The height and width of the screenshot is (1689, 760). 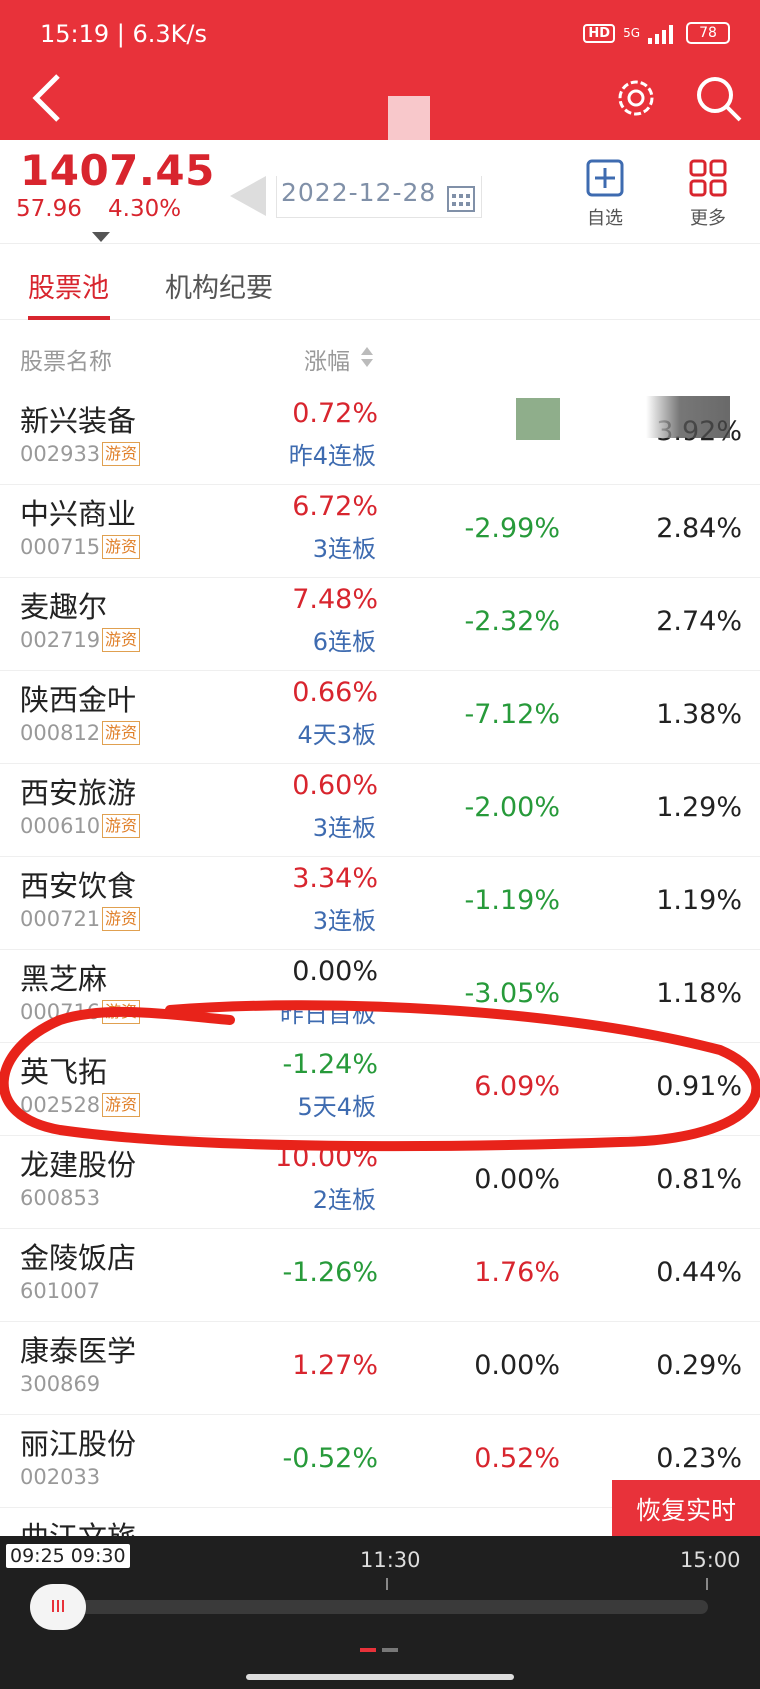 I want to click on stock-code: 000721, so click(x=60, y=919).